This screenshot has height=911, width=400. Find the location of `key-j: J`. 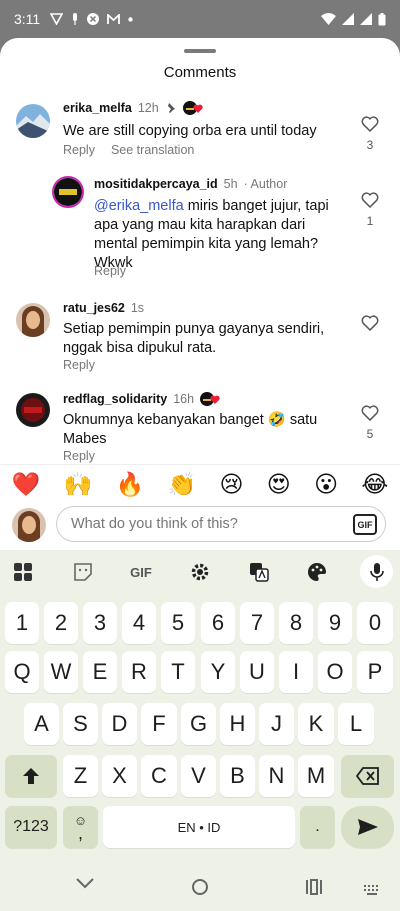

key-j: J is located at coordinates (276, 724).